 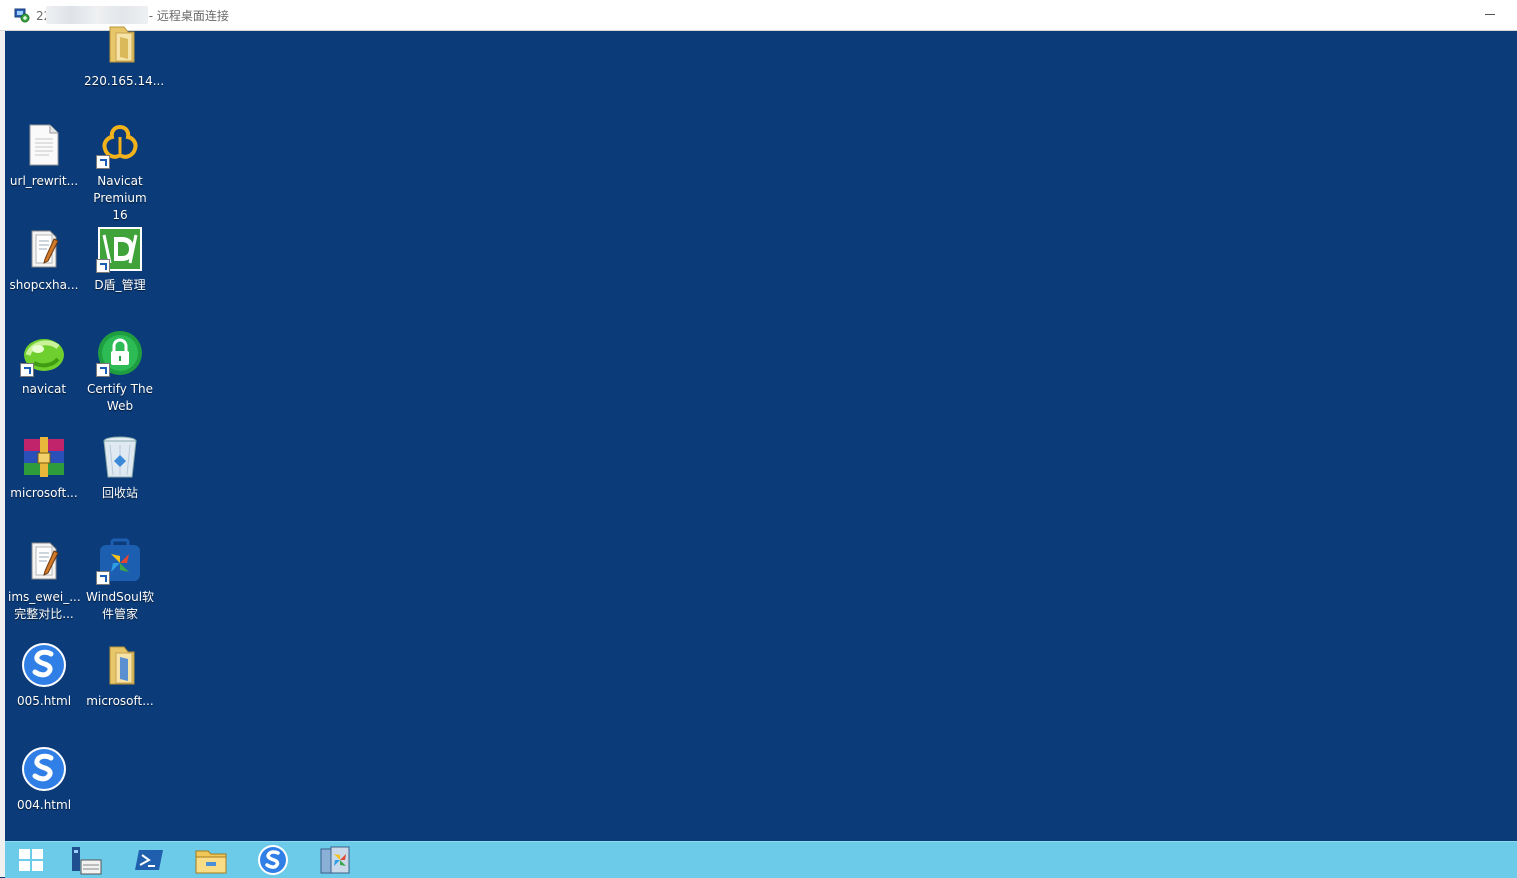 I want to click on desktop-icon-label: Certify The Web, so click(x=120, y=397).